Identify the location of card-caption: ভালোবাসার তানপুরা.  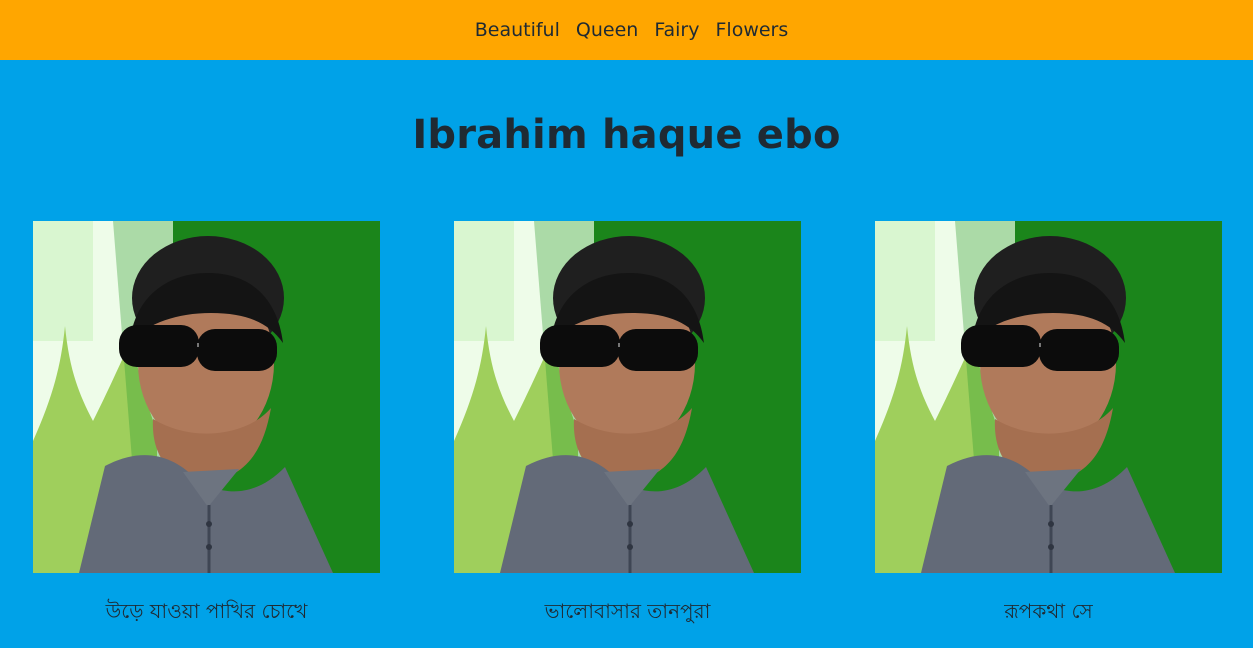
(627, 611).